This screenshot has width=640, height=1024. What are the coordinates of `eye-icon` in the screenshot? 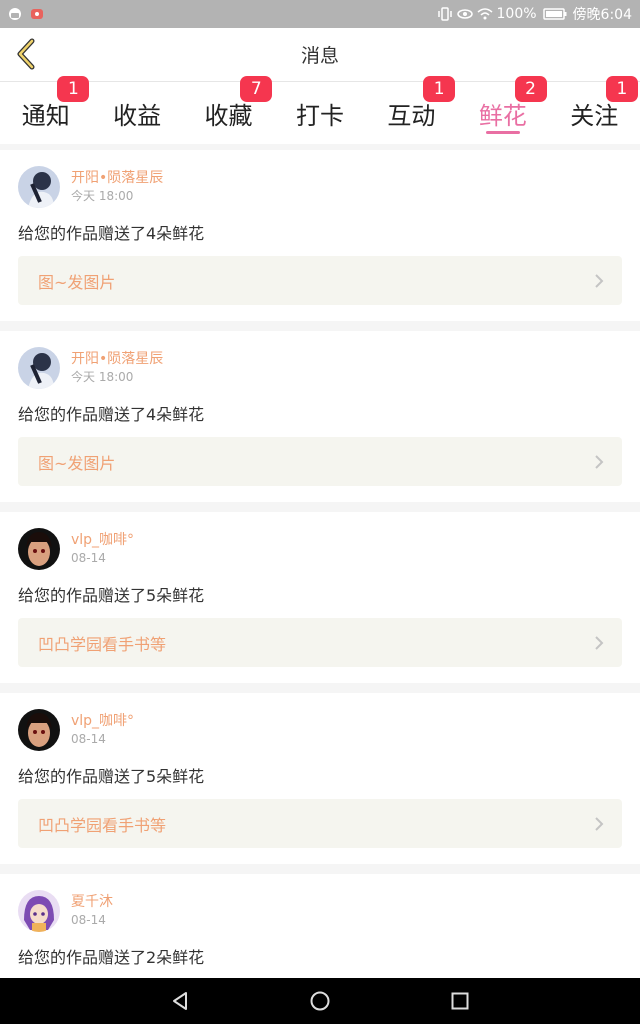 It's located at (464, 14).